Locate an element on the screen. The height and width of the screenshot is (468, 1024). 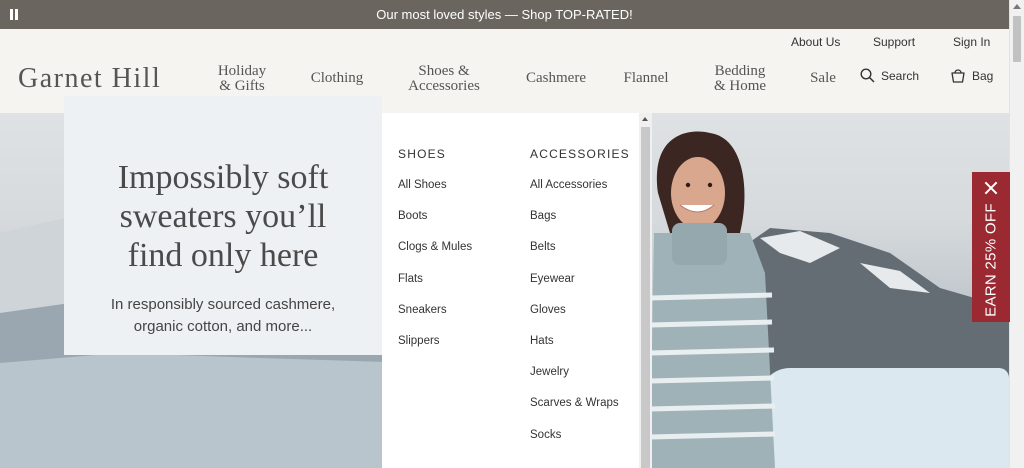
dropdown-scrollbar-thumb is located at coordinates (645, 297).